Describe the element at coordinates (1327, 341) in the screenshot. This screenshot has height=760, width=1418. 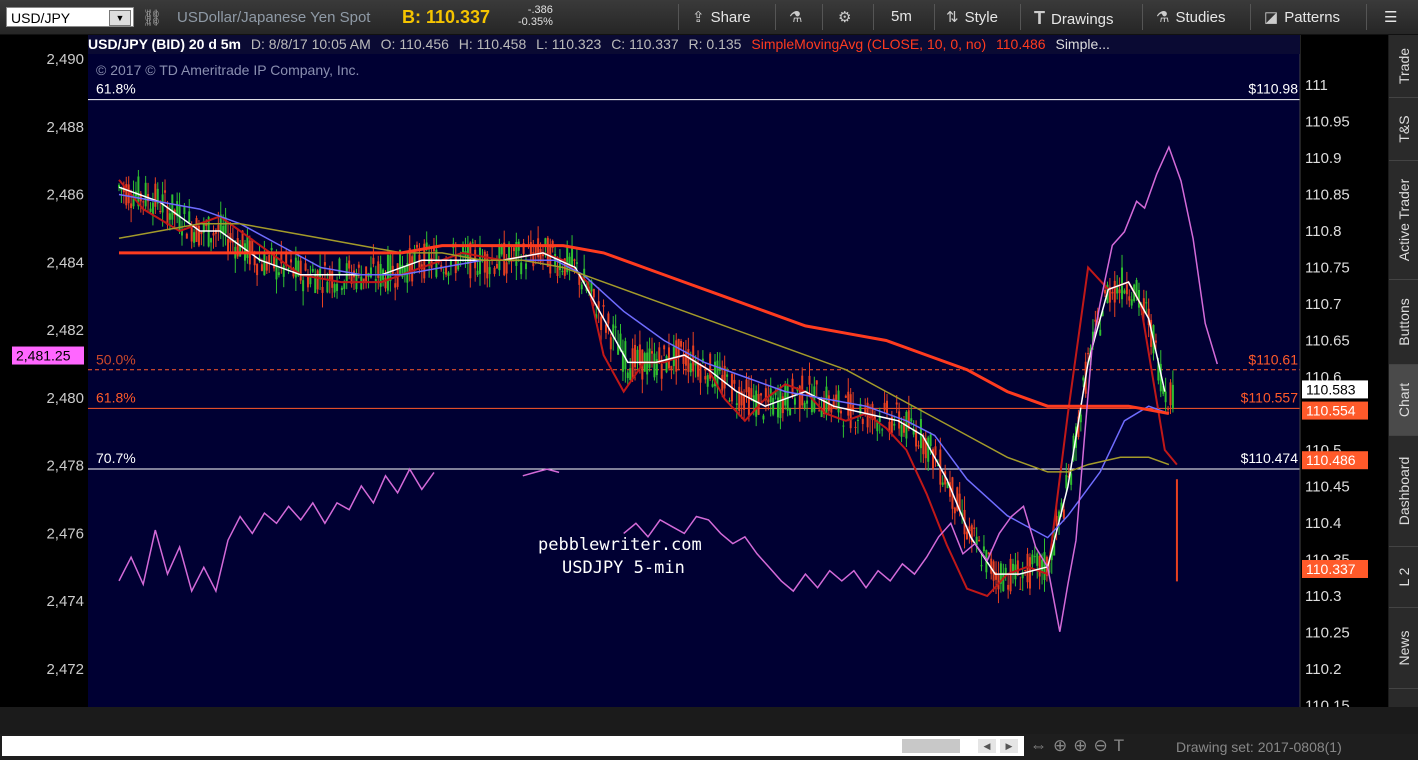
I see `right-axis-tick-label: 110.65` at that location.